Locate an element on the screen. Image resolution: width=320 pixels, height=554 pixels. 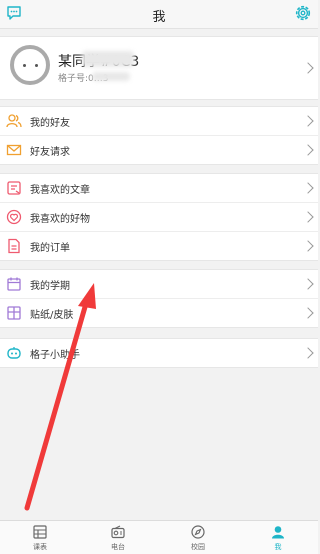
menu-item-orders: 我的订单 is located at coordinates (159, 246).